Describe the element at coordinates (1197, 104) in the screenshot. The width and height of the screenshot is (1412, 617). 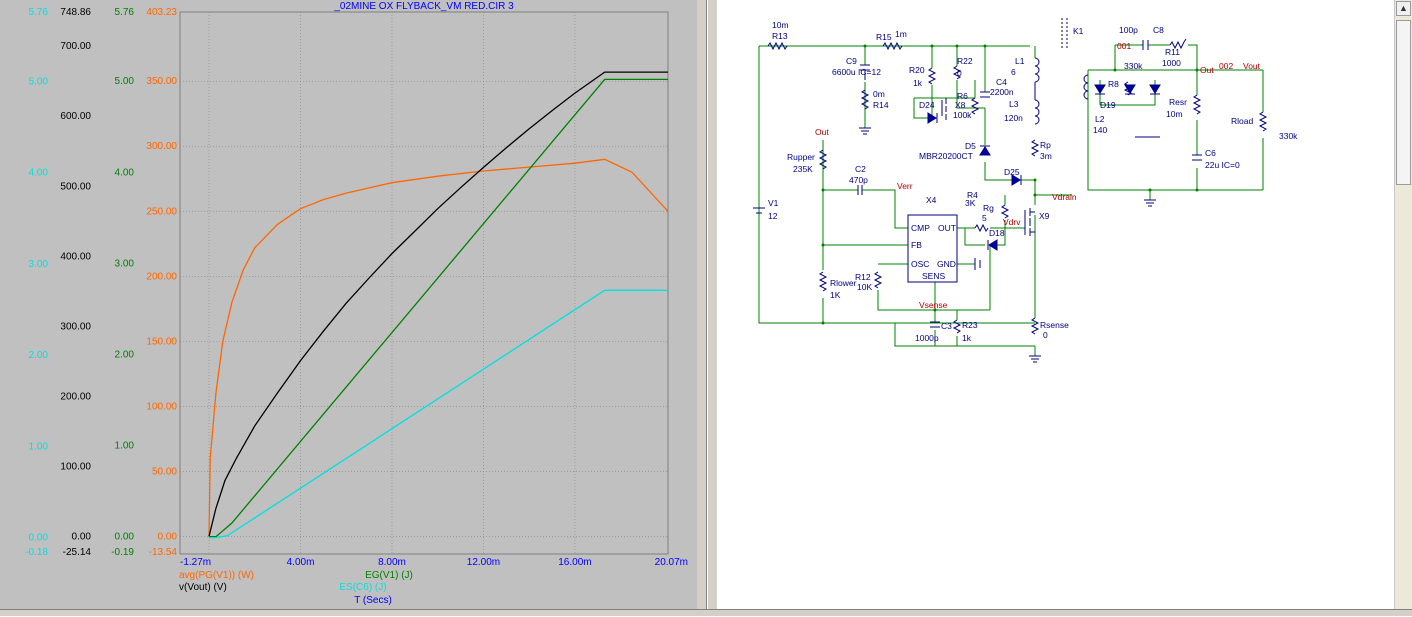
I see `resistor-resr` at that location.